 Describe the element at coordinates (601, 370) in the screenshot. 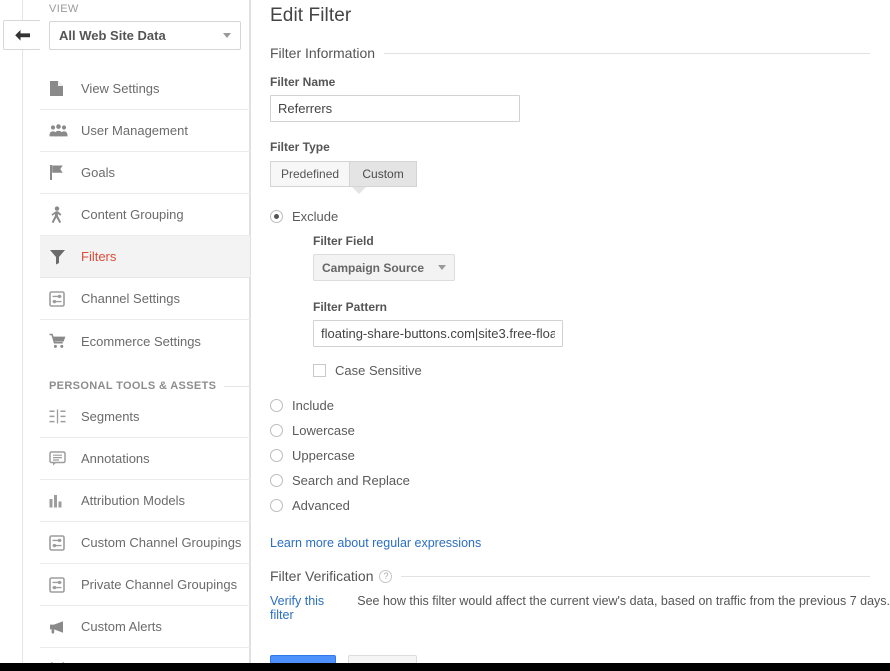

I see `case-sensitive-row: Case Sensitive` at that location.